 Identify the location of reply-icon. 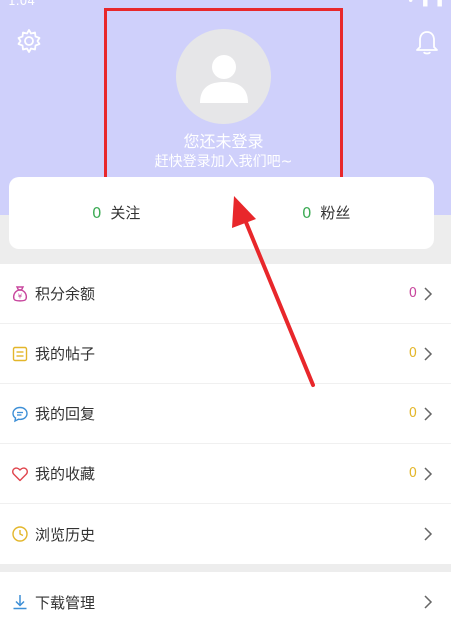
(20, 414).